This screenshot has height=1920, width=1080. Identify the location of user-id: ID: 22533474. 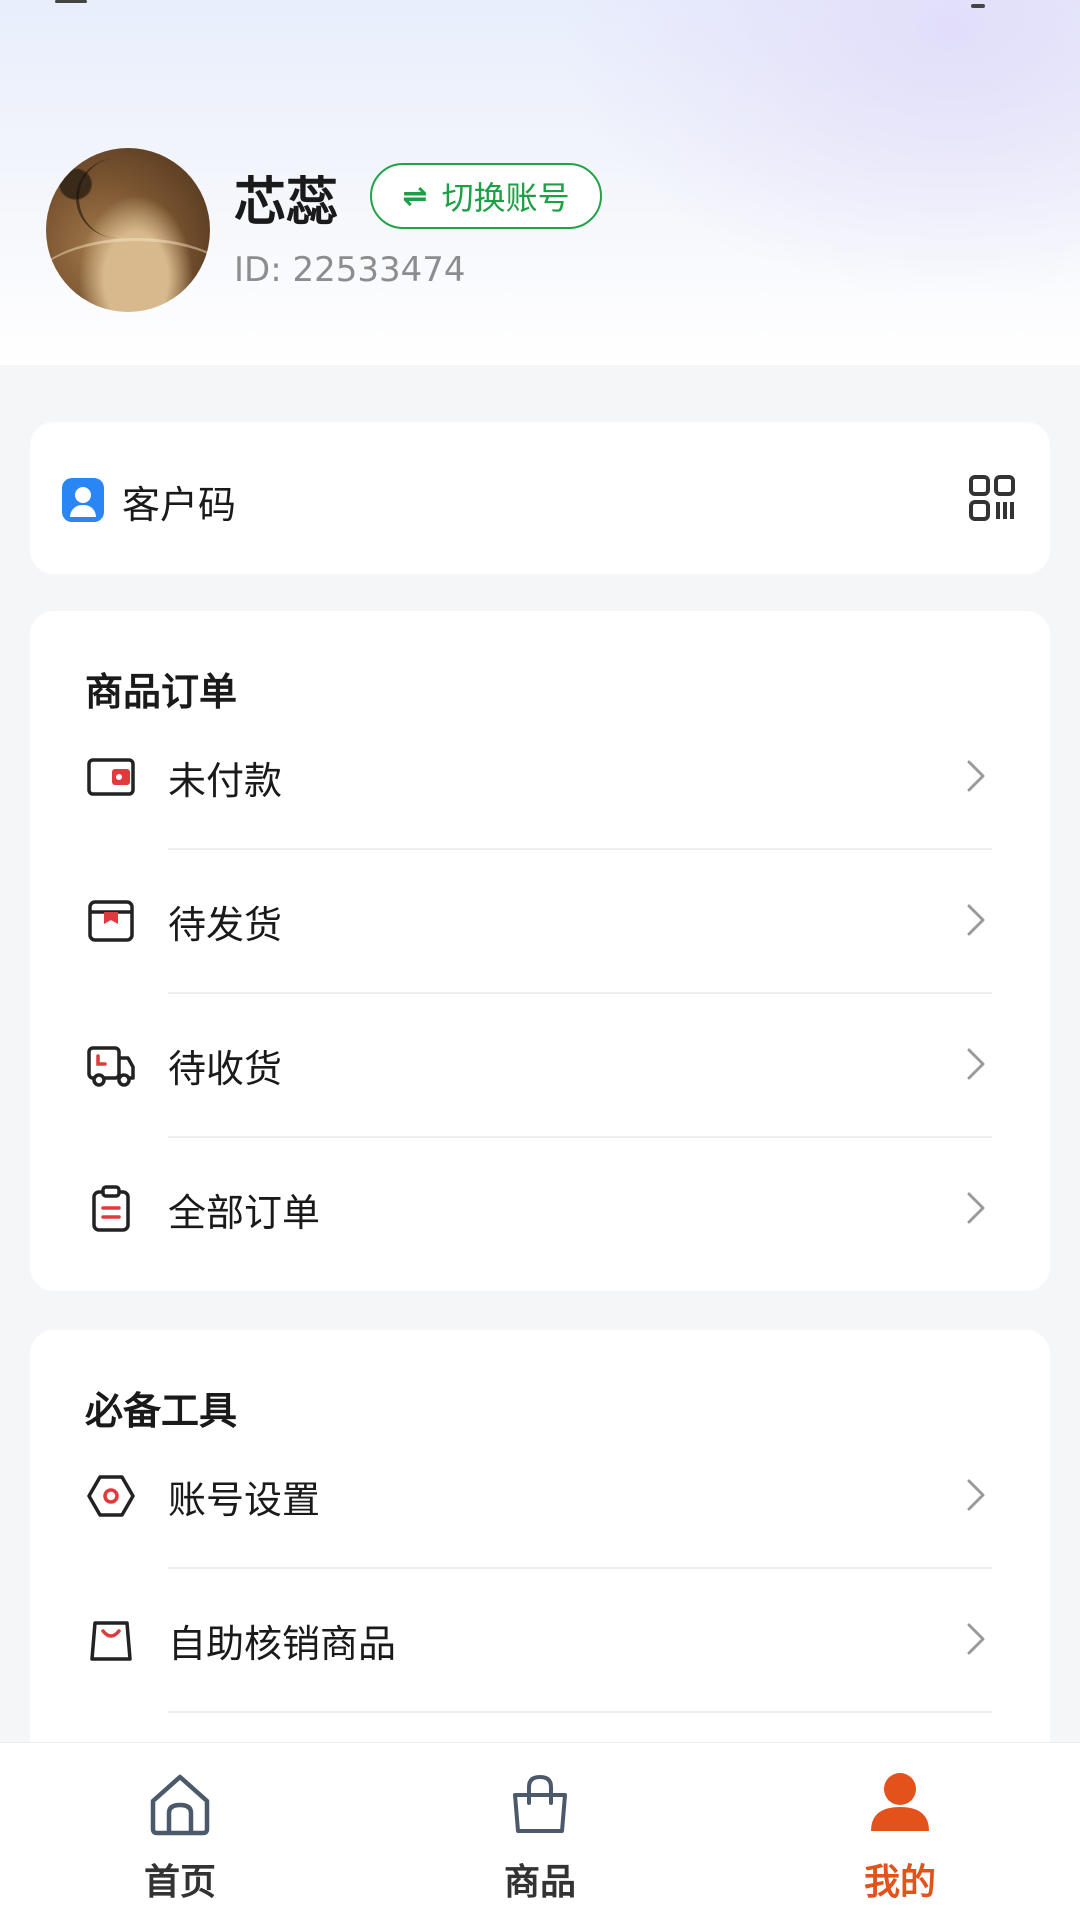
(350, 270).